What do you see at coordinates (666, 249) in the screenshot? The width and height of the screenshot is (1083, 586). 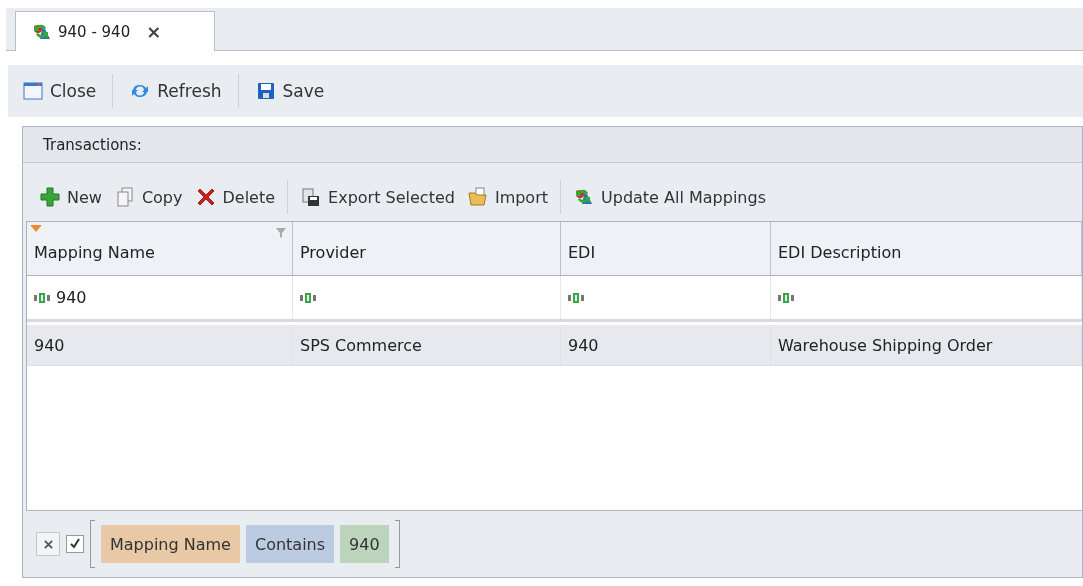 I see `column-header: EDI` at bounding box center [666, 249].